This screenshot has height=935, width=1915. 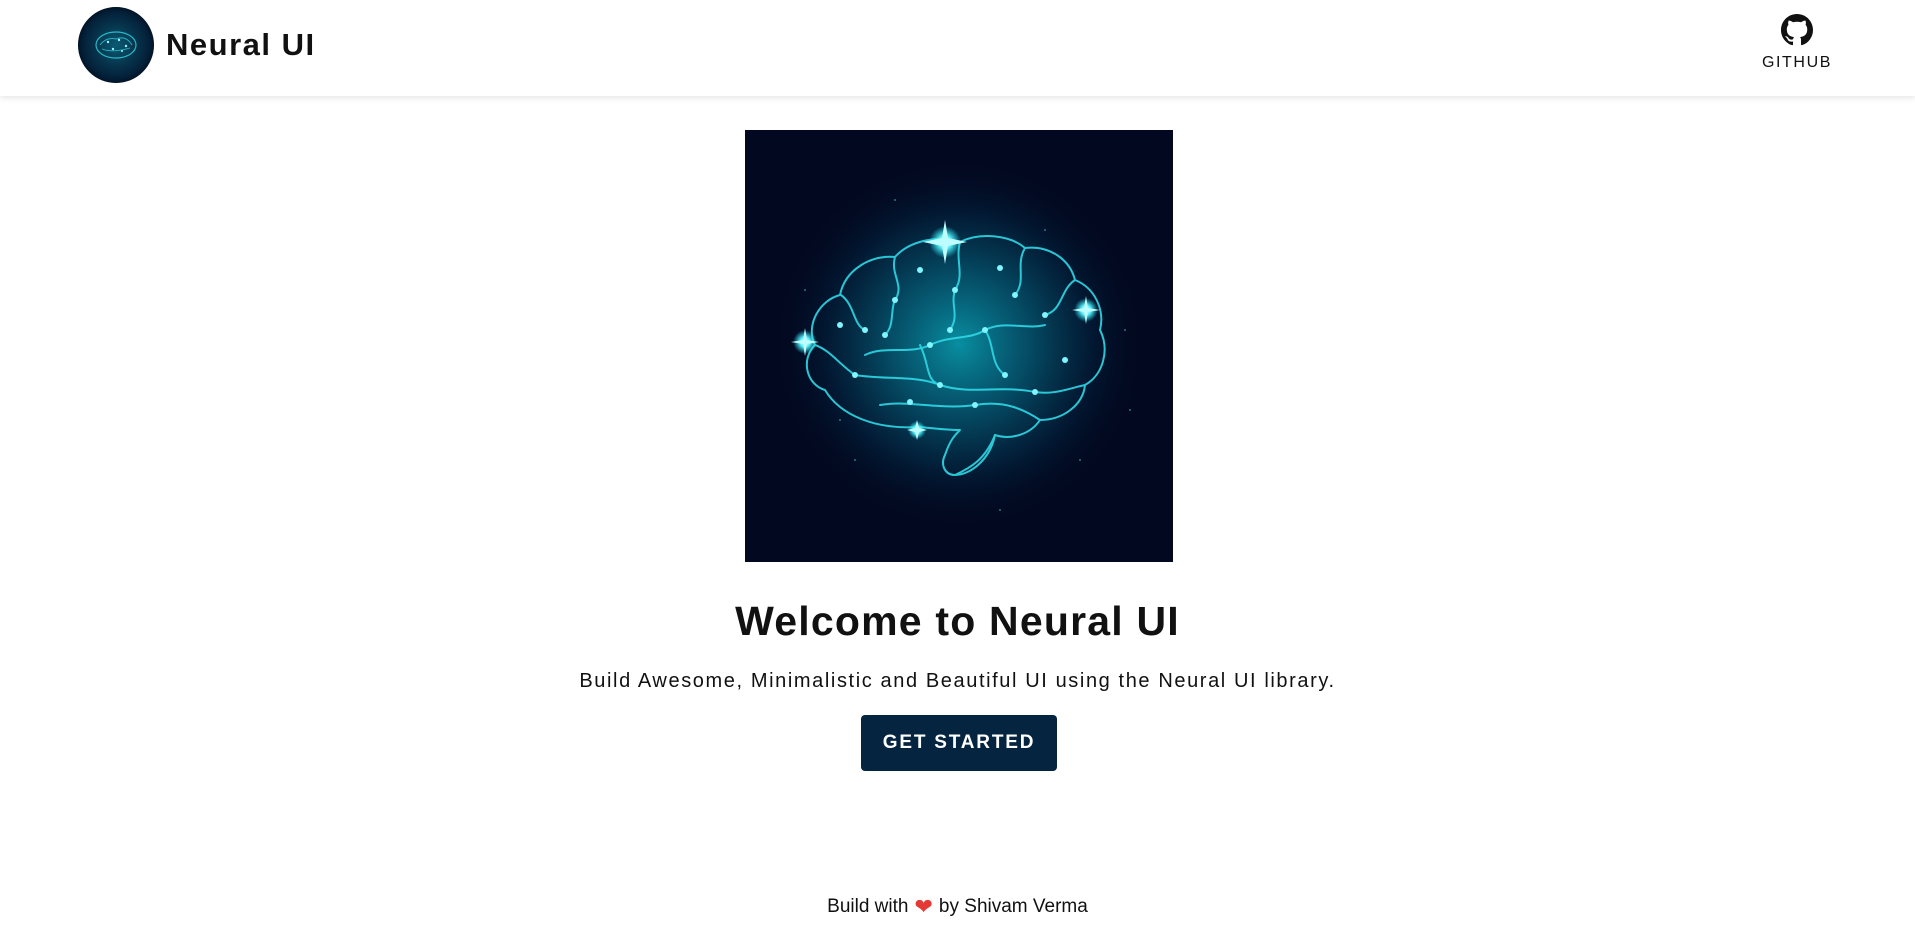 What do you see at coordinates (1797, 62) in the screenshot?
I see `github-label: GITHUB` at bounding box center [1797, 62].